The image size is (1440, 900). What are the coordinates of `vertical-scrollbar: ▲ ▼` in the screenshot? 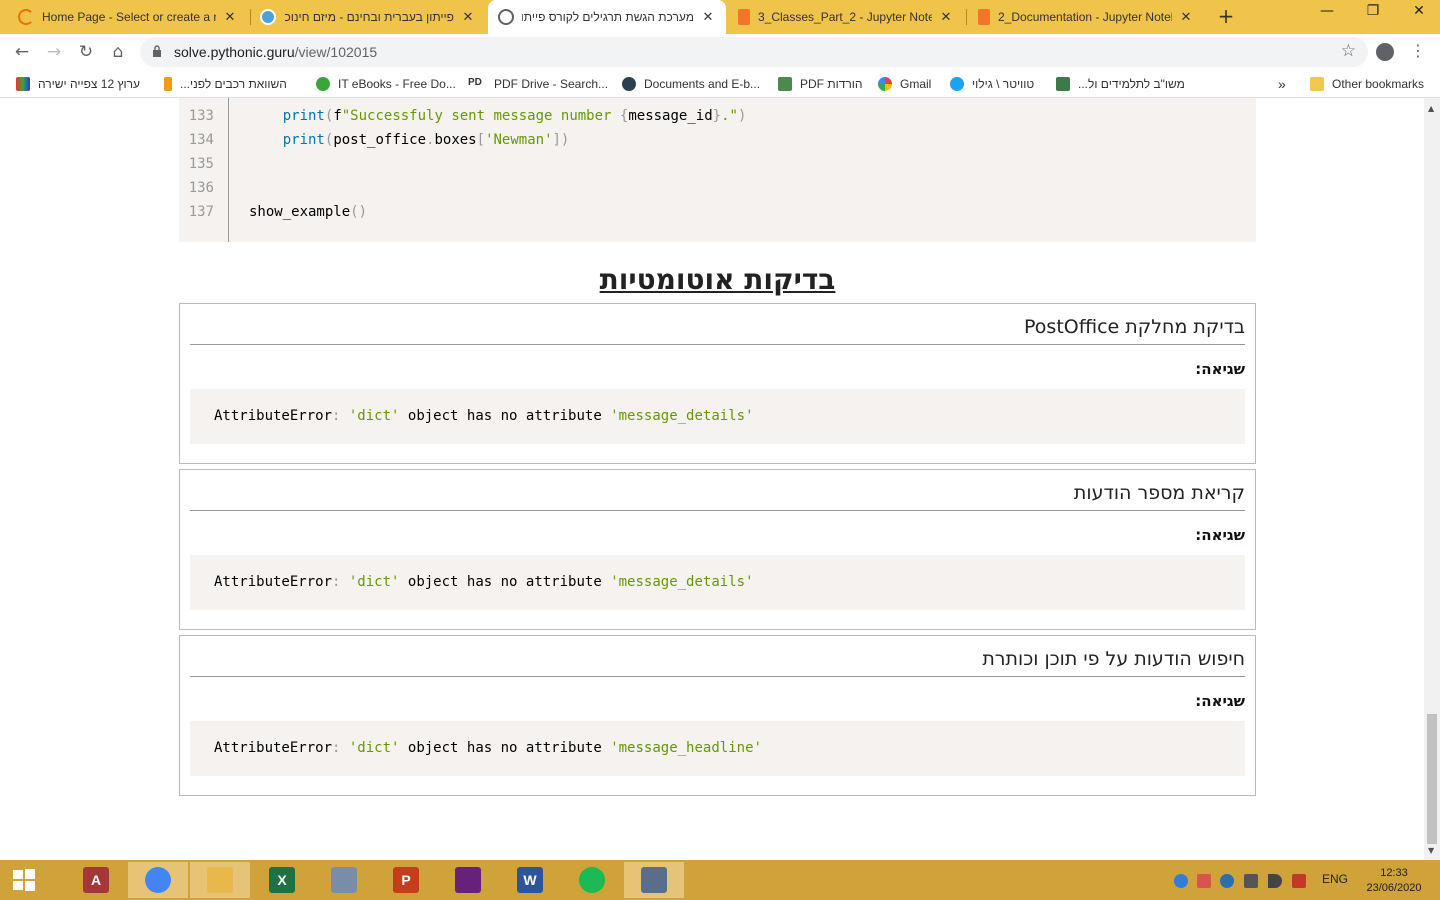 It's located at (1432, 479).